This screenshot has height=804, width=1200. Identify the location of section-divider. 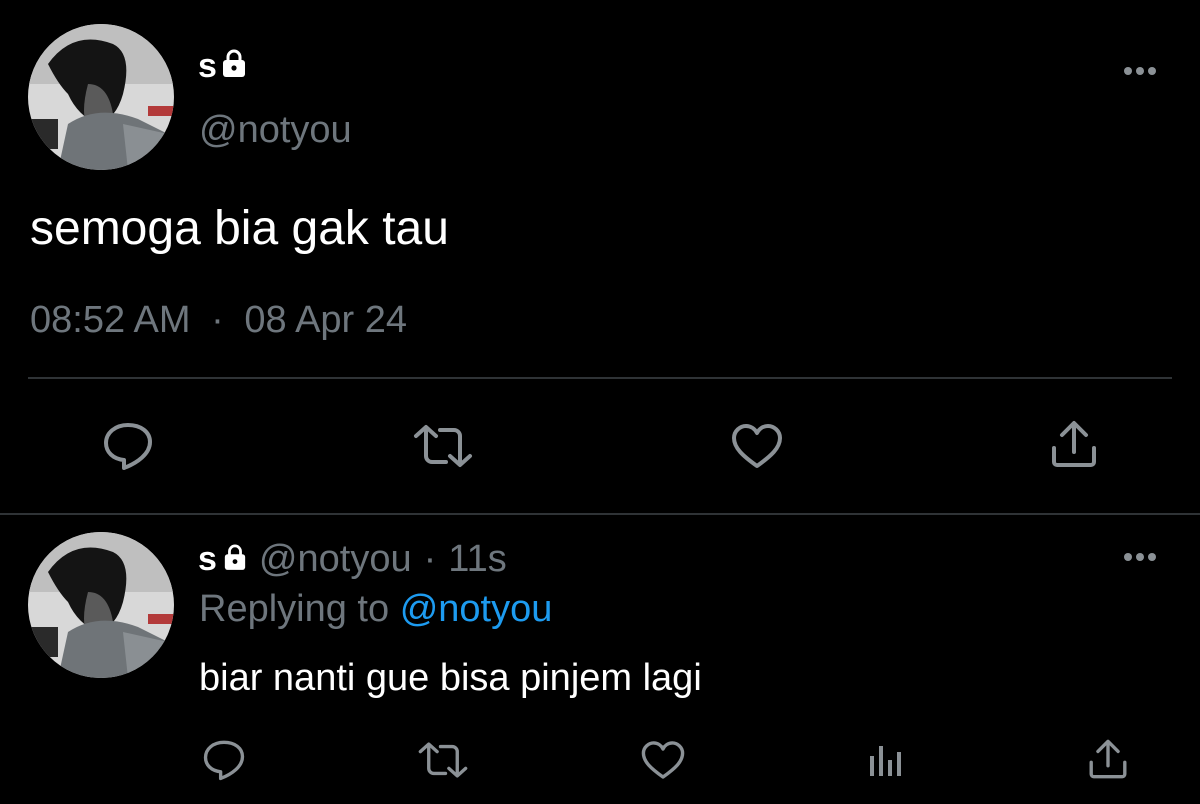
(600, 514).